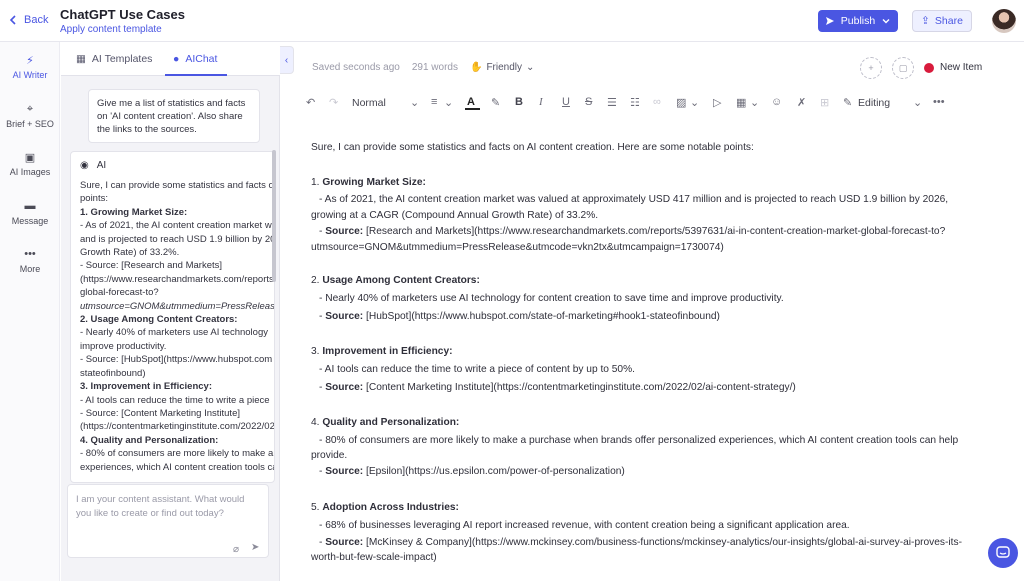 The height and width of the screenshot is (581, 1024). What do you see at coordinates (236, 549) in the screenshot?
I see `attach-icon: ⌀` at bounding box center [236, 549].